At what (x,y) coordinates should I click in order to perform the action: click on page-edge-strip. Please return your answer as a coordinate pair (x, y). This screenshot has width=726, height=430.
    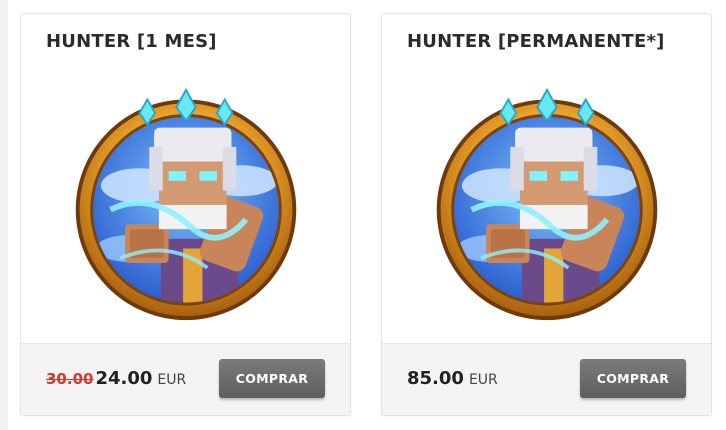
    Looking at the image, I should click on (4, 215).